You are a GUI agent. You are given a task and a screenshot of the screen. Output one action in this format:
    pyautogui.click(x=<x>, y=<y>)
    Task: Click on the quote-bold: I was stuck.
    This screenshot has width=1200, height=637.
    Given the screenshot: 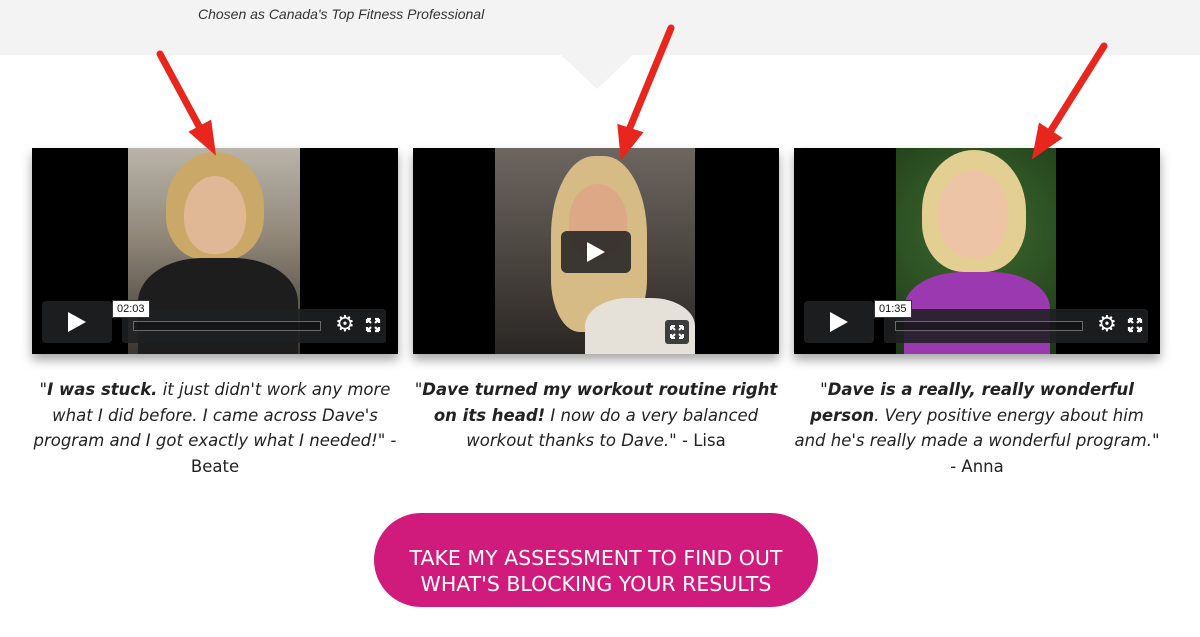 What is the action you would take?
    pyautogui.click(x=102, y=389)
    